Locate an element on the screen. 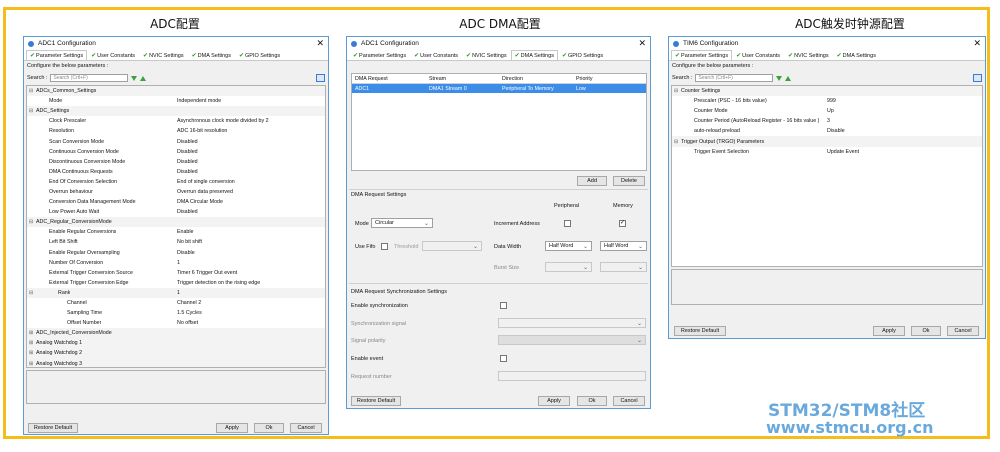 Image resolution: width=1000 pixels, height=452 pixels. mode-select: Circular ⌄ is located at coordinates (402, 223).